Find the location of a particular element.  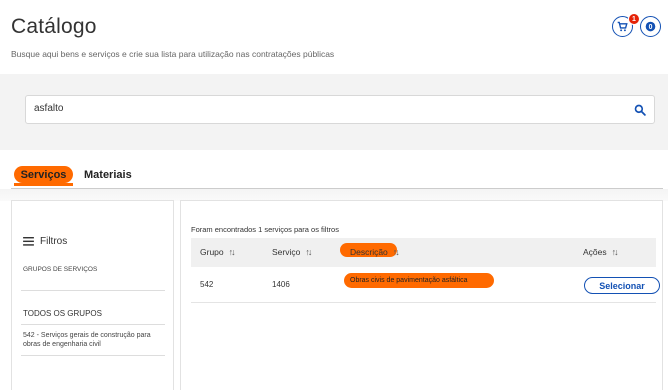

cell-servico: 1406 is located at coordinates (281, 284).